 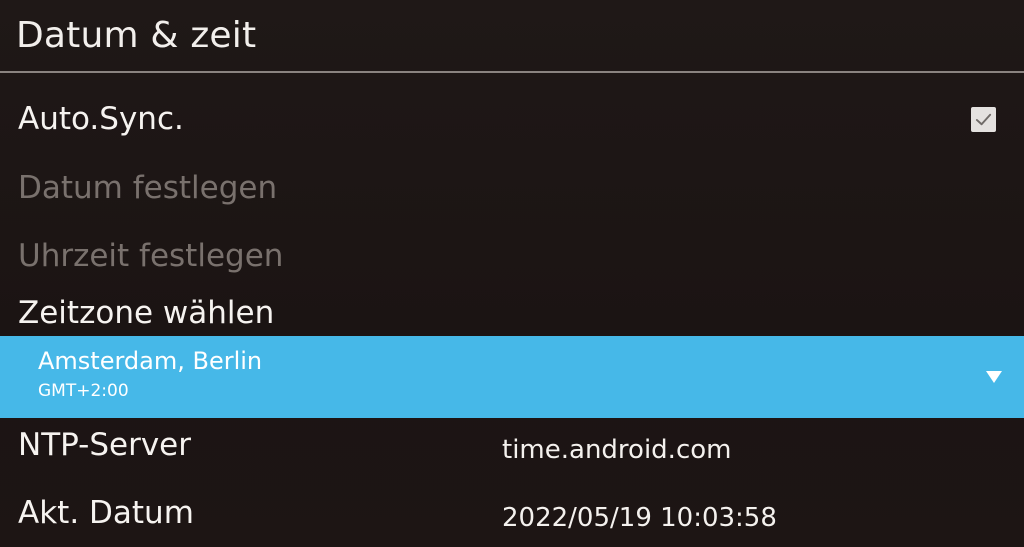 I want to click on page-title: Datum & zeit, so click(x=136, y=35).